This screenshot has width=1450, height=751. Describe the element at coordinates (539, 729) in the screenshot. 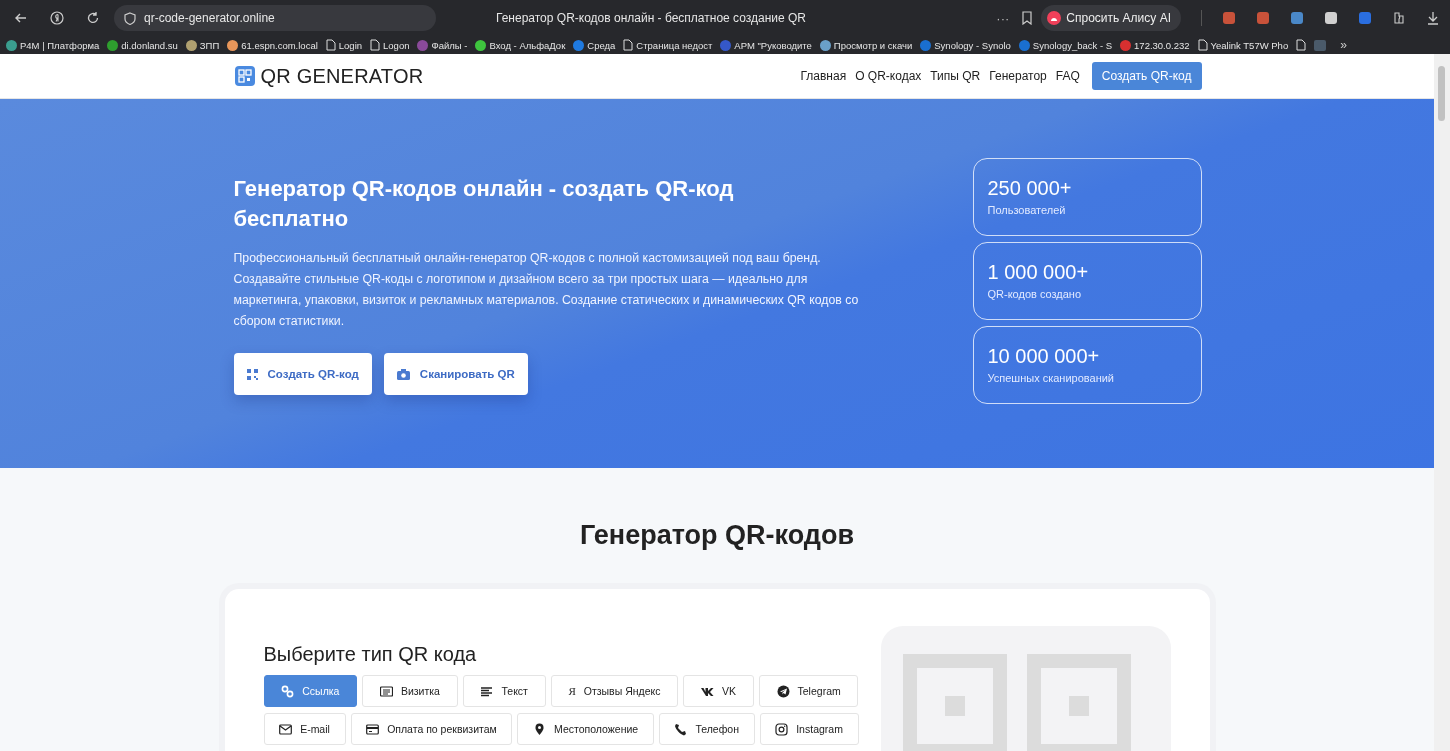

I see `map-pin-icon` at that location.